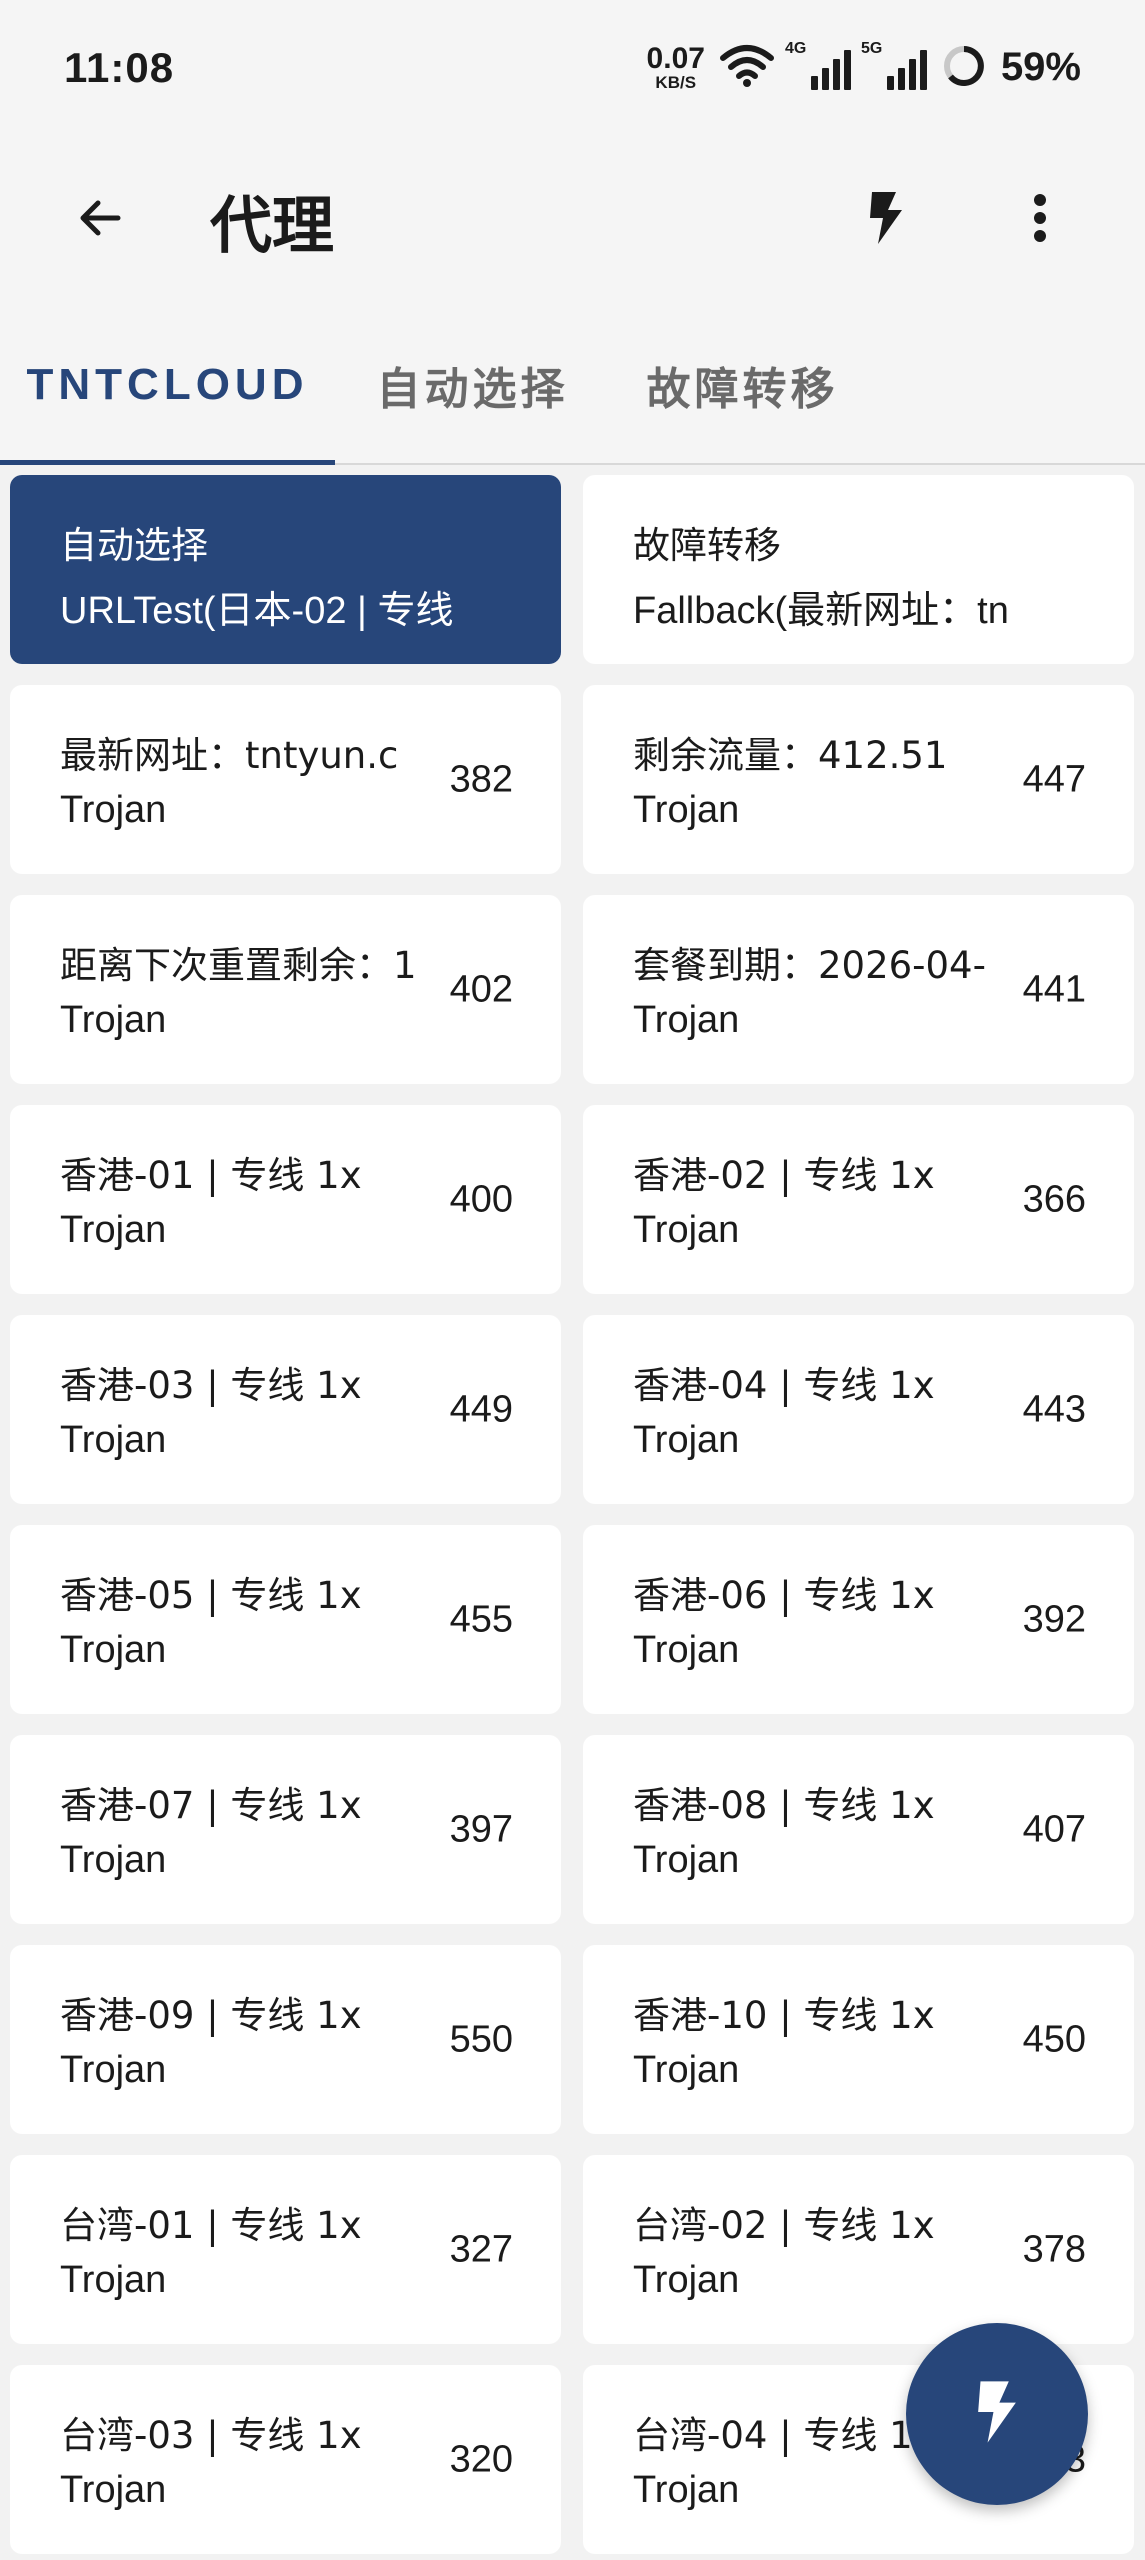 The height and width of the screenshot is (2560, 1145). What do you see at coordinates (747, 68) in the screenshot?
I see `wifi-icon` at bounding box center [747, 68].